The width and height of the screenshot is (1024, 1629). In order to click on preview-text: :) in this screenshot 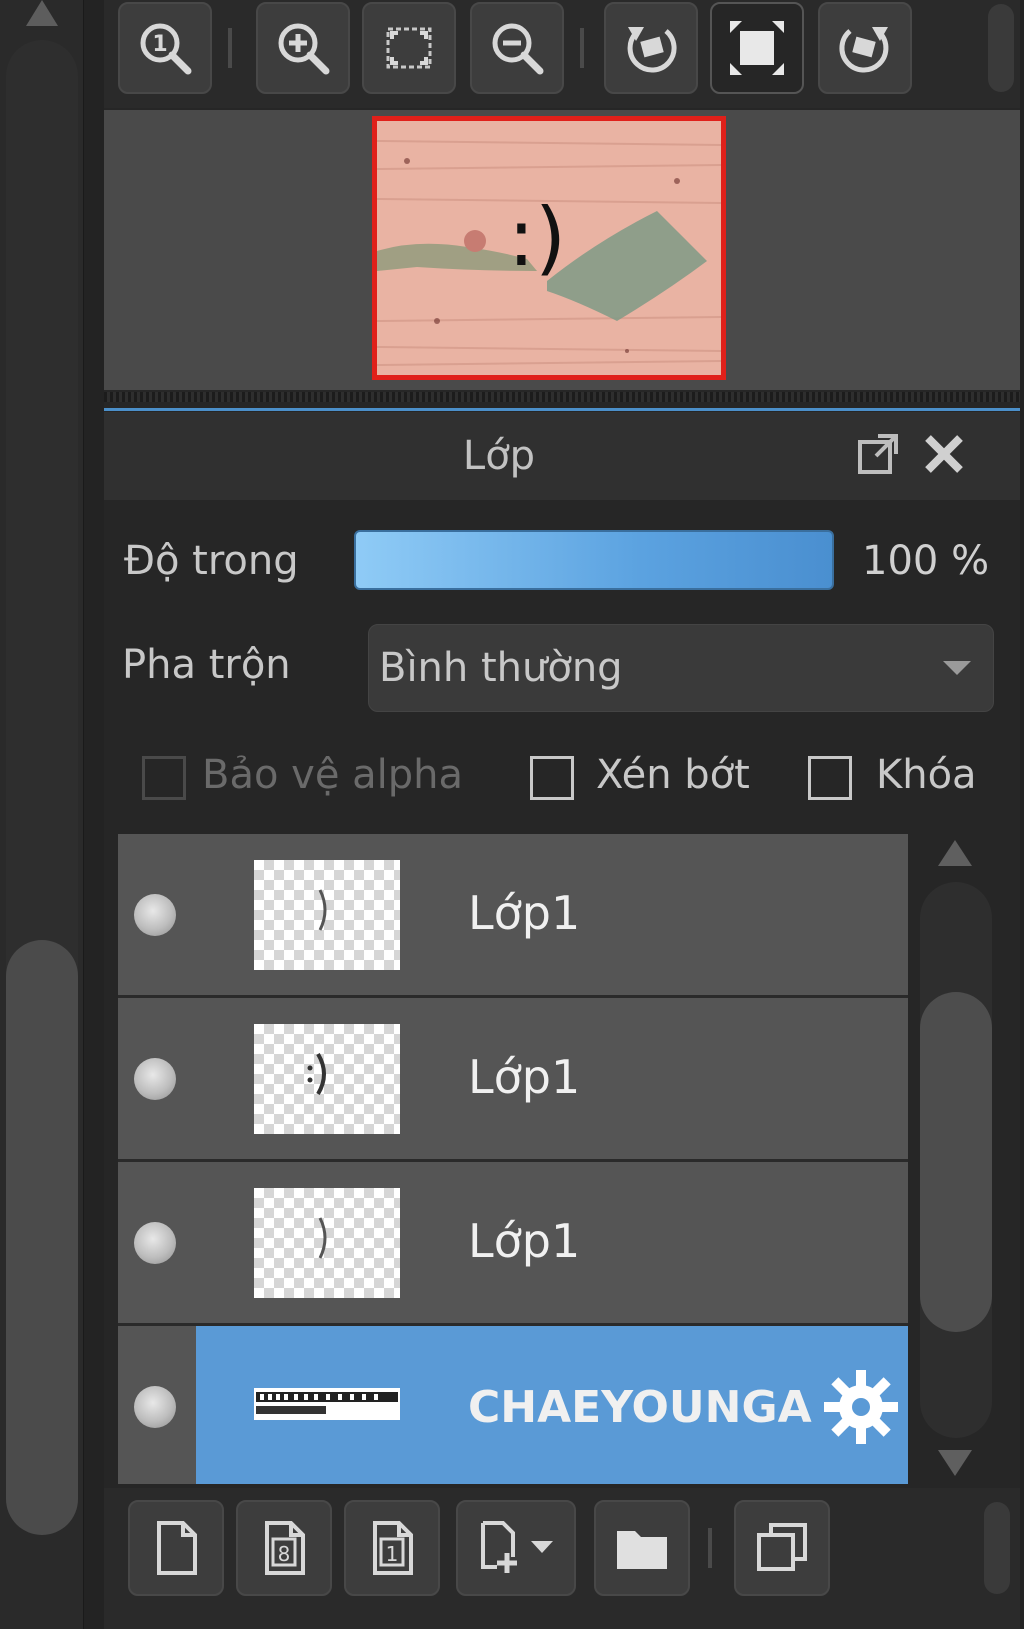, I will do `click(537, 237)`.